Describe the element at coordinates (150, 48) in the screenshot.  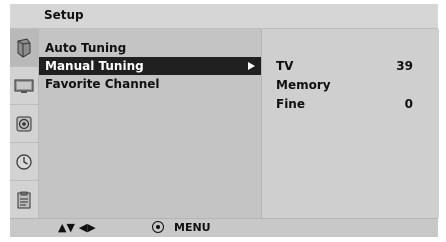
I see `menu-item-auto-tuning: Auto Tuning` at that location.